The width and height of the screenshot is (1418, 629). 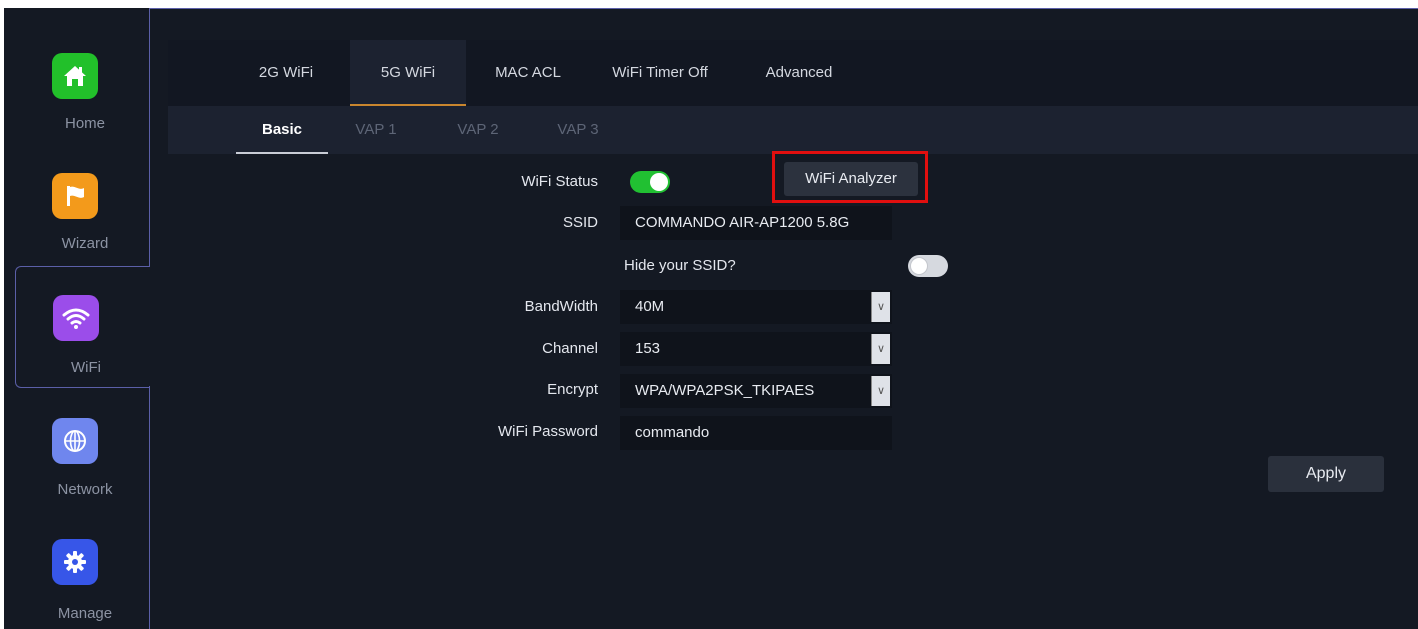 What do you see at coordinates (528, 73) in the screenshot?
I see `tab-mac-acl: MAC ACL` at bounding box center [528, 73].